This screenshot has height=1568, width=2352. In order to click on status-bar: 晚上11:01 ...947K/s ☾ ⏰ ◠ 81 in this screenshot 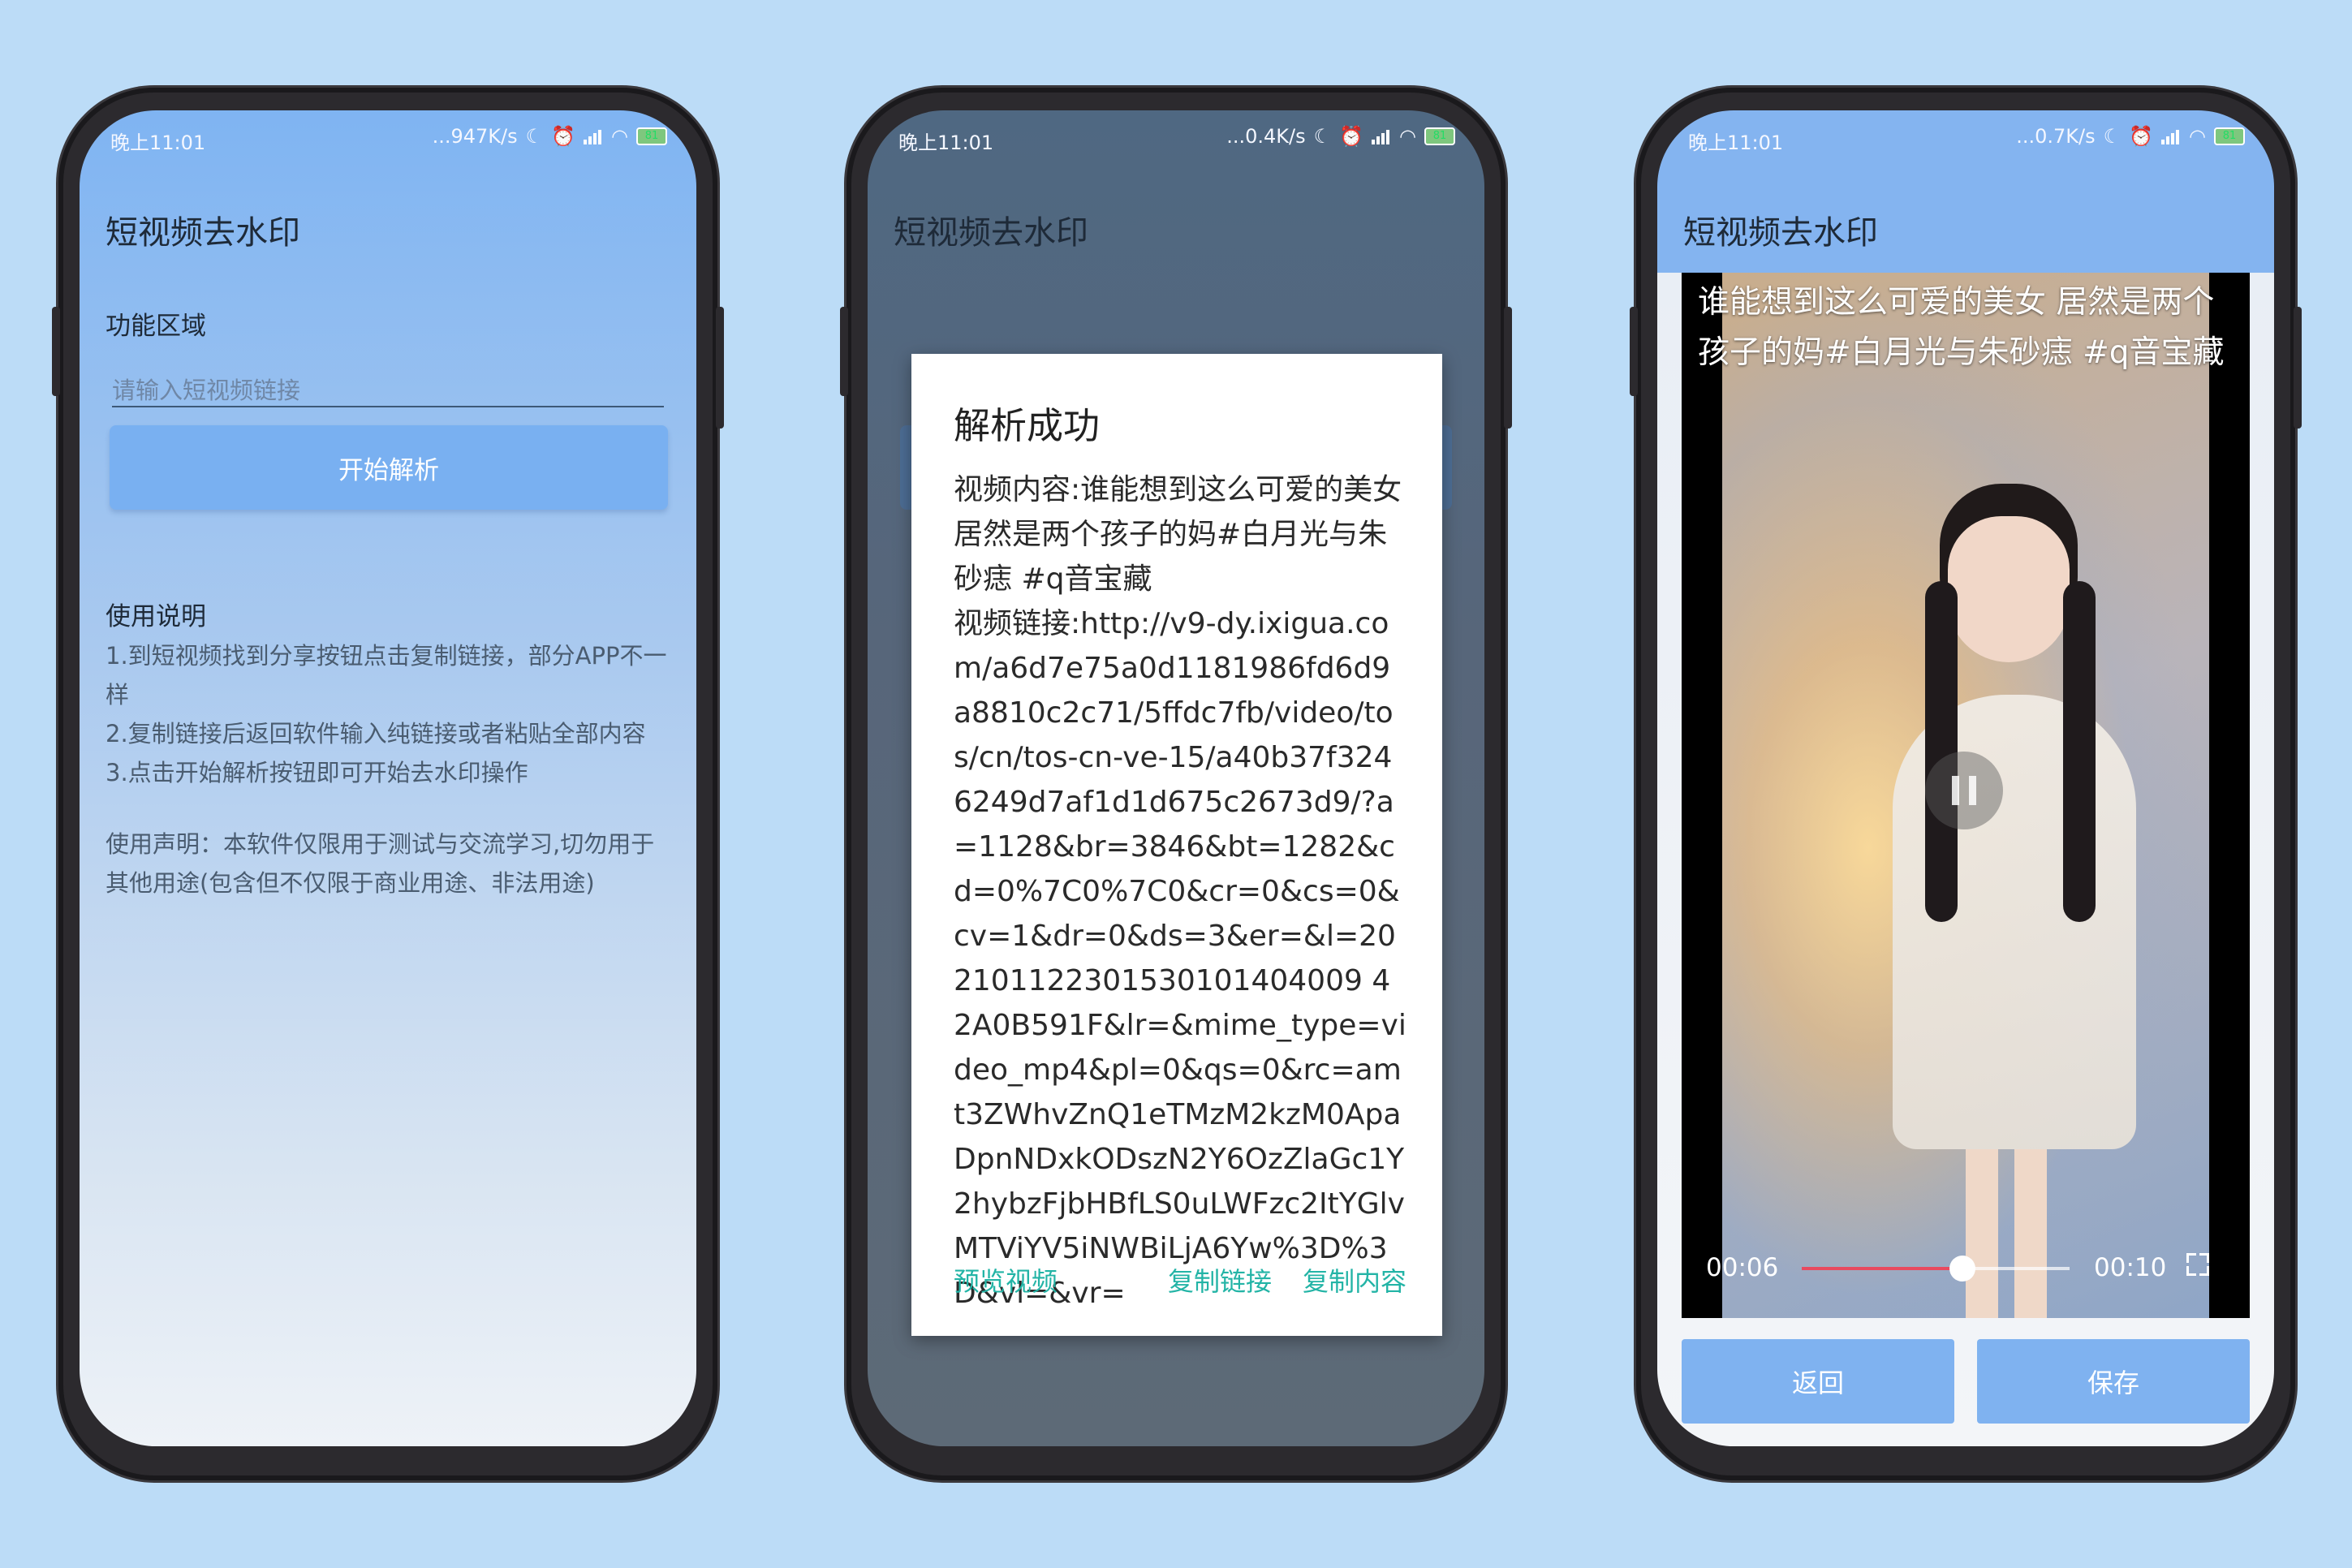, I will do `click(388, 139)`.